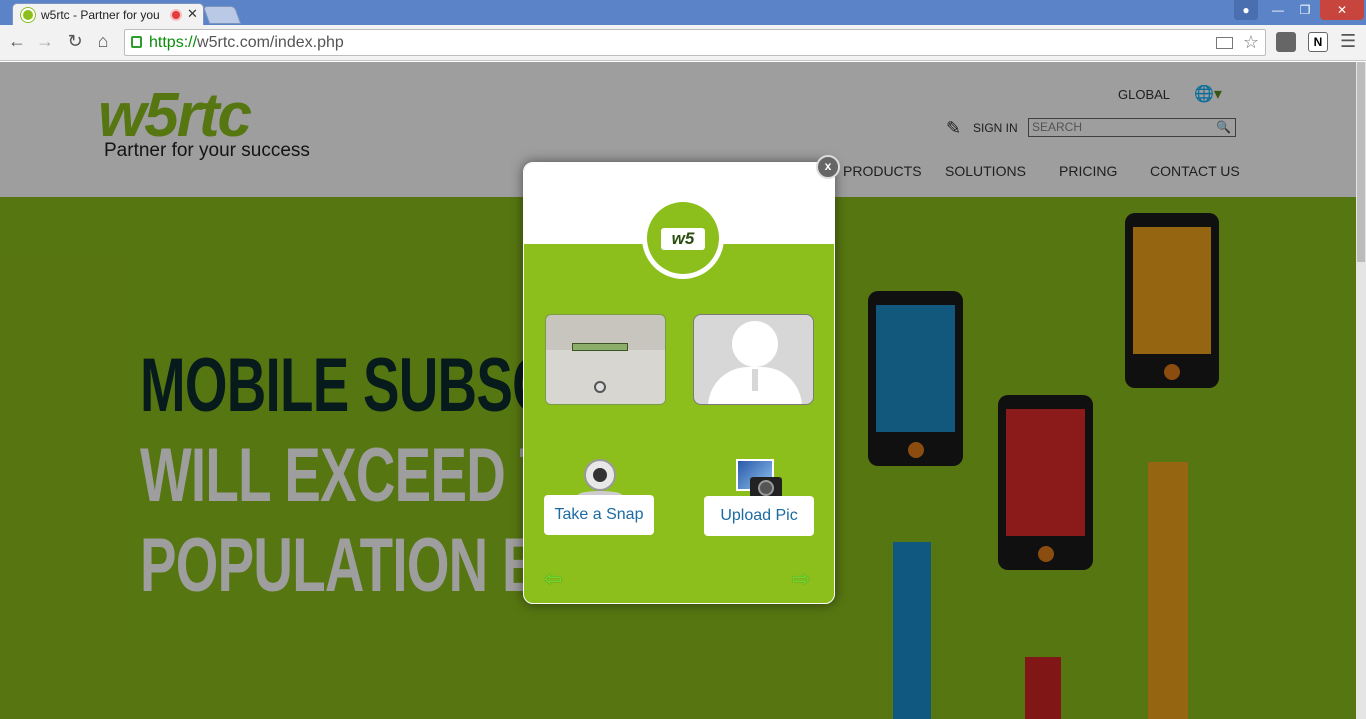 This screenshot has width=1366, height=719. What do you see at coordinates (246, 42) in the screenshot?
I see `url-text: https://w5rtc.com/index.php` at bounding box center [246, 42].